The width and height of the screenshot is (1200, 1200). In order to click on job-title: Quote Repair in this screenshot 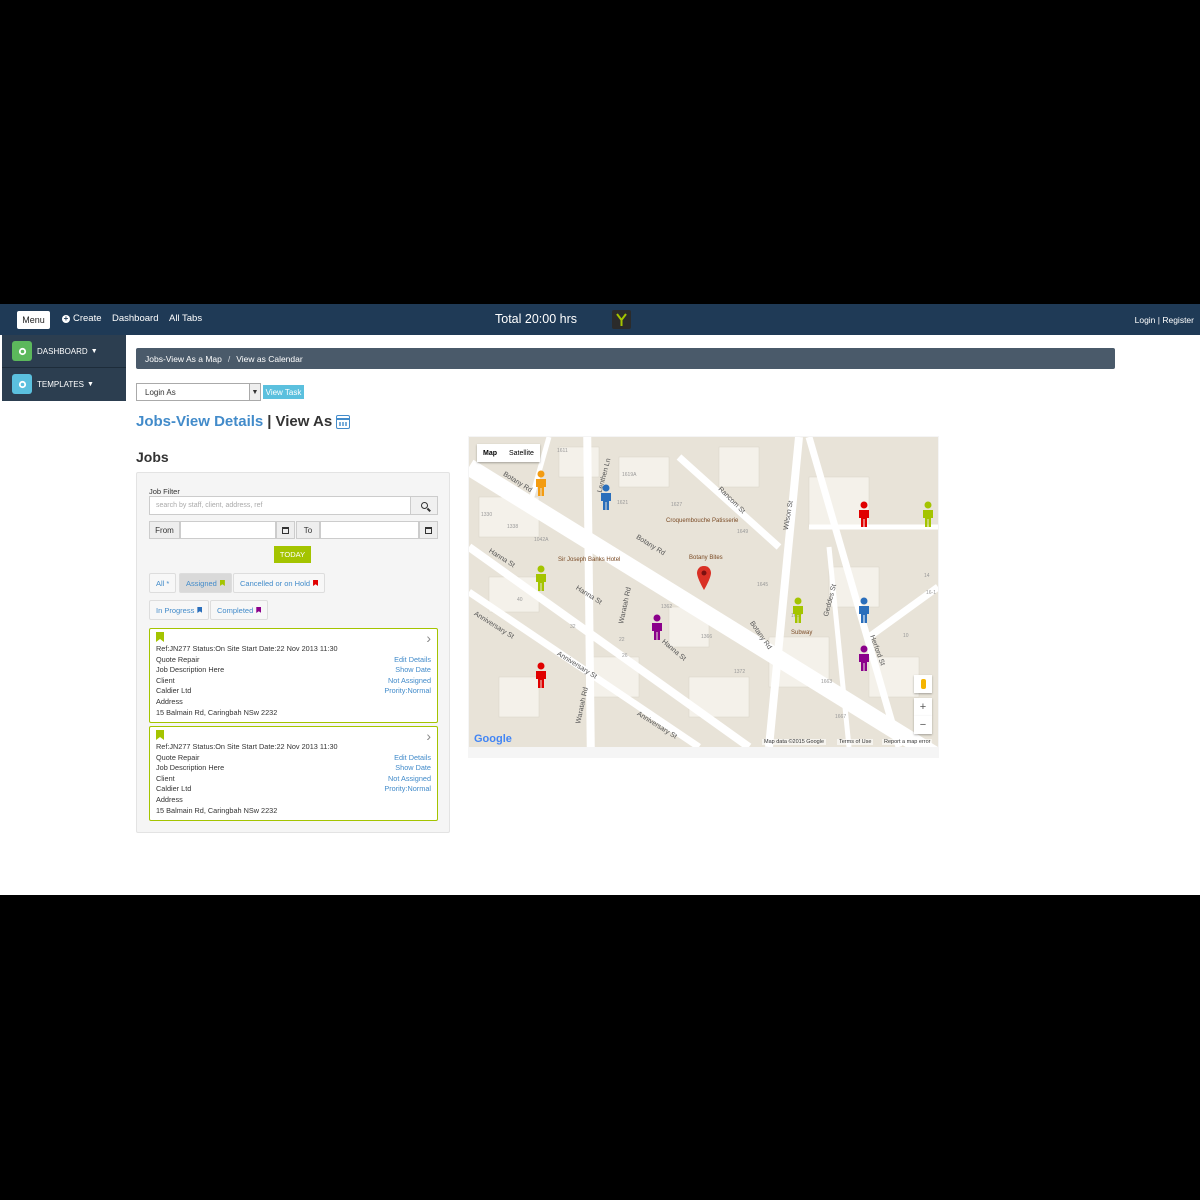, I will do `click(178, 757)`.